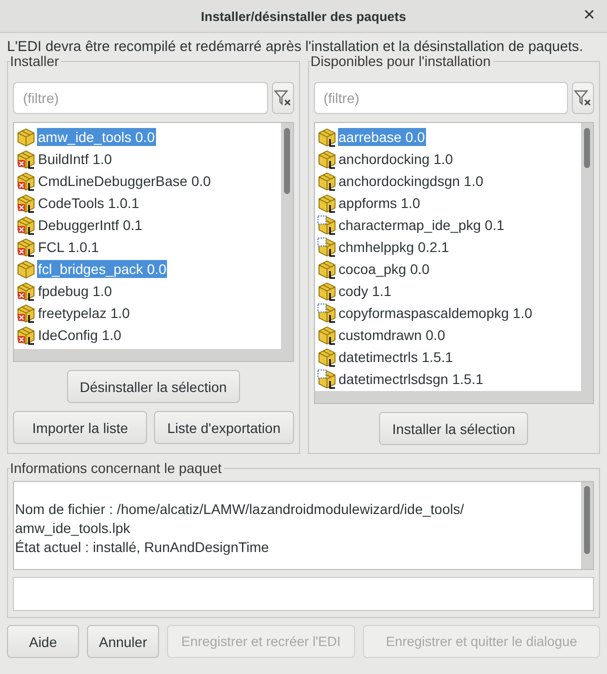  I want to click on package-item: freetypelaz 1.0, so click(148, 313).